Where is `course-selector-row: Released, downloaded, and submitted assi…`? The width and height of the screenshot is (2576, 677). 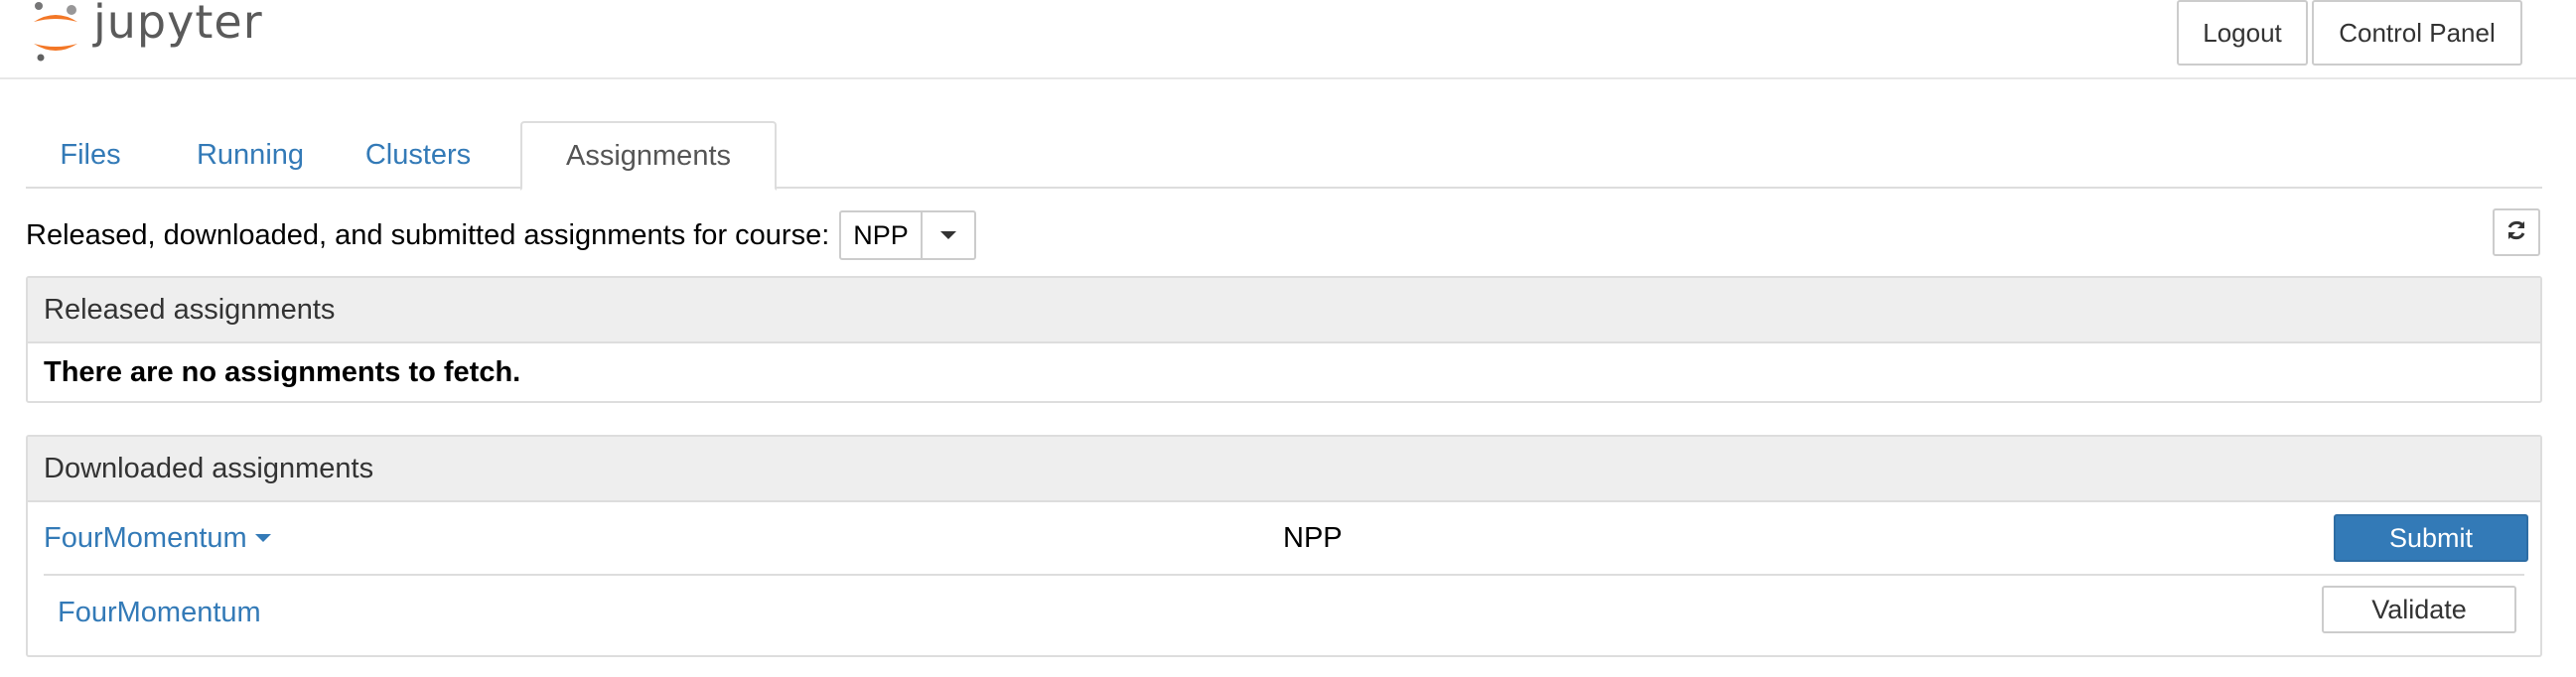
course-selector-row: Released, downloaded, and submitted assi… is located at coordinates (501, 235).